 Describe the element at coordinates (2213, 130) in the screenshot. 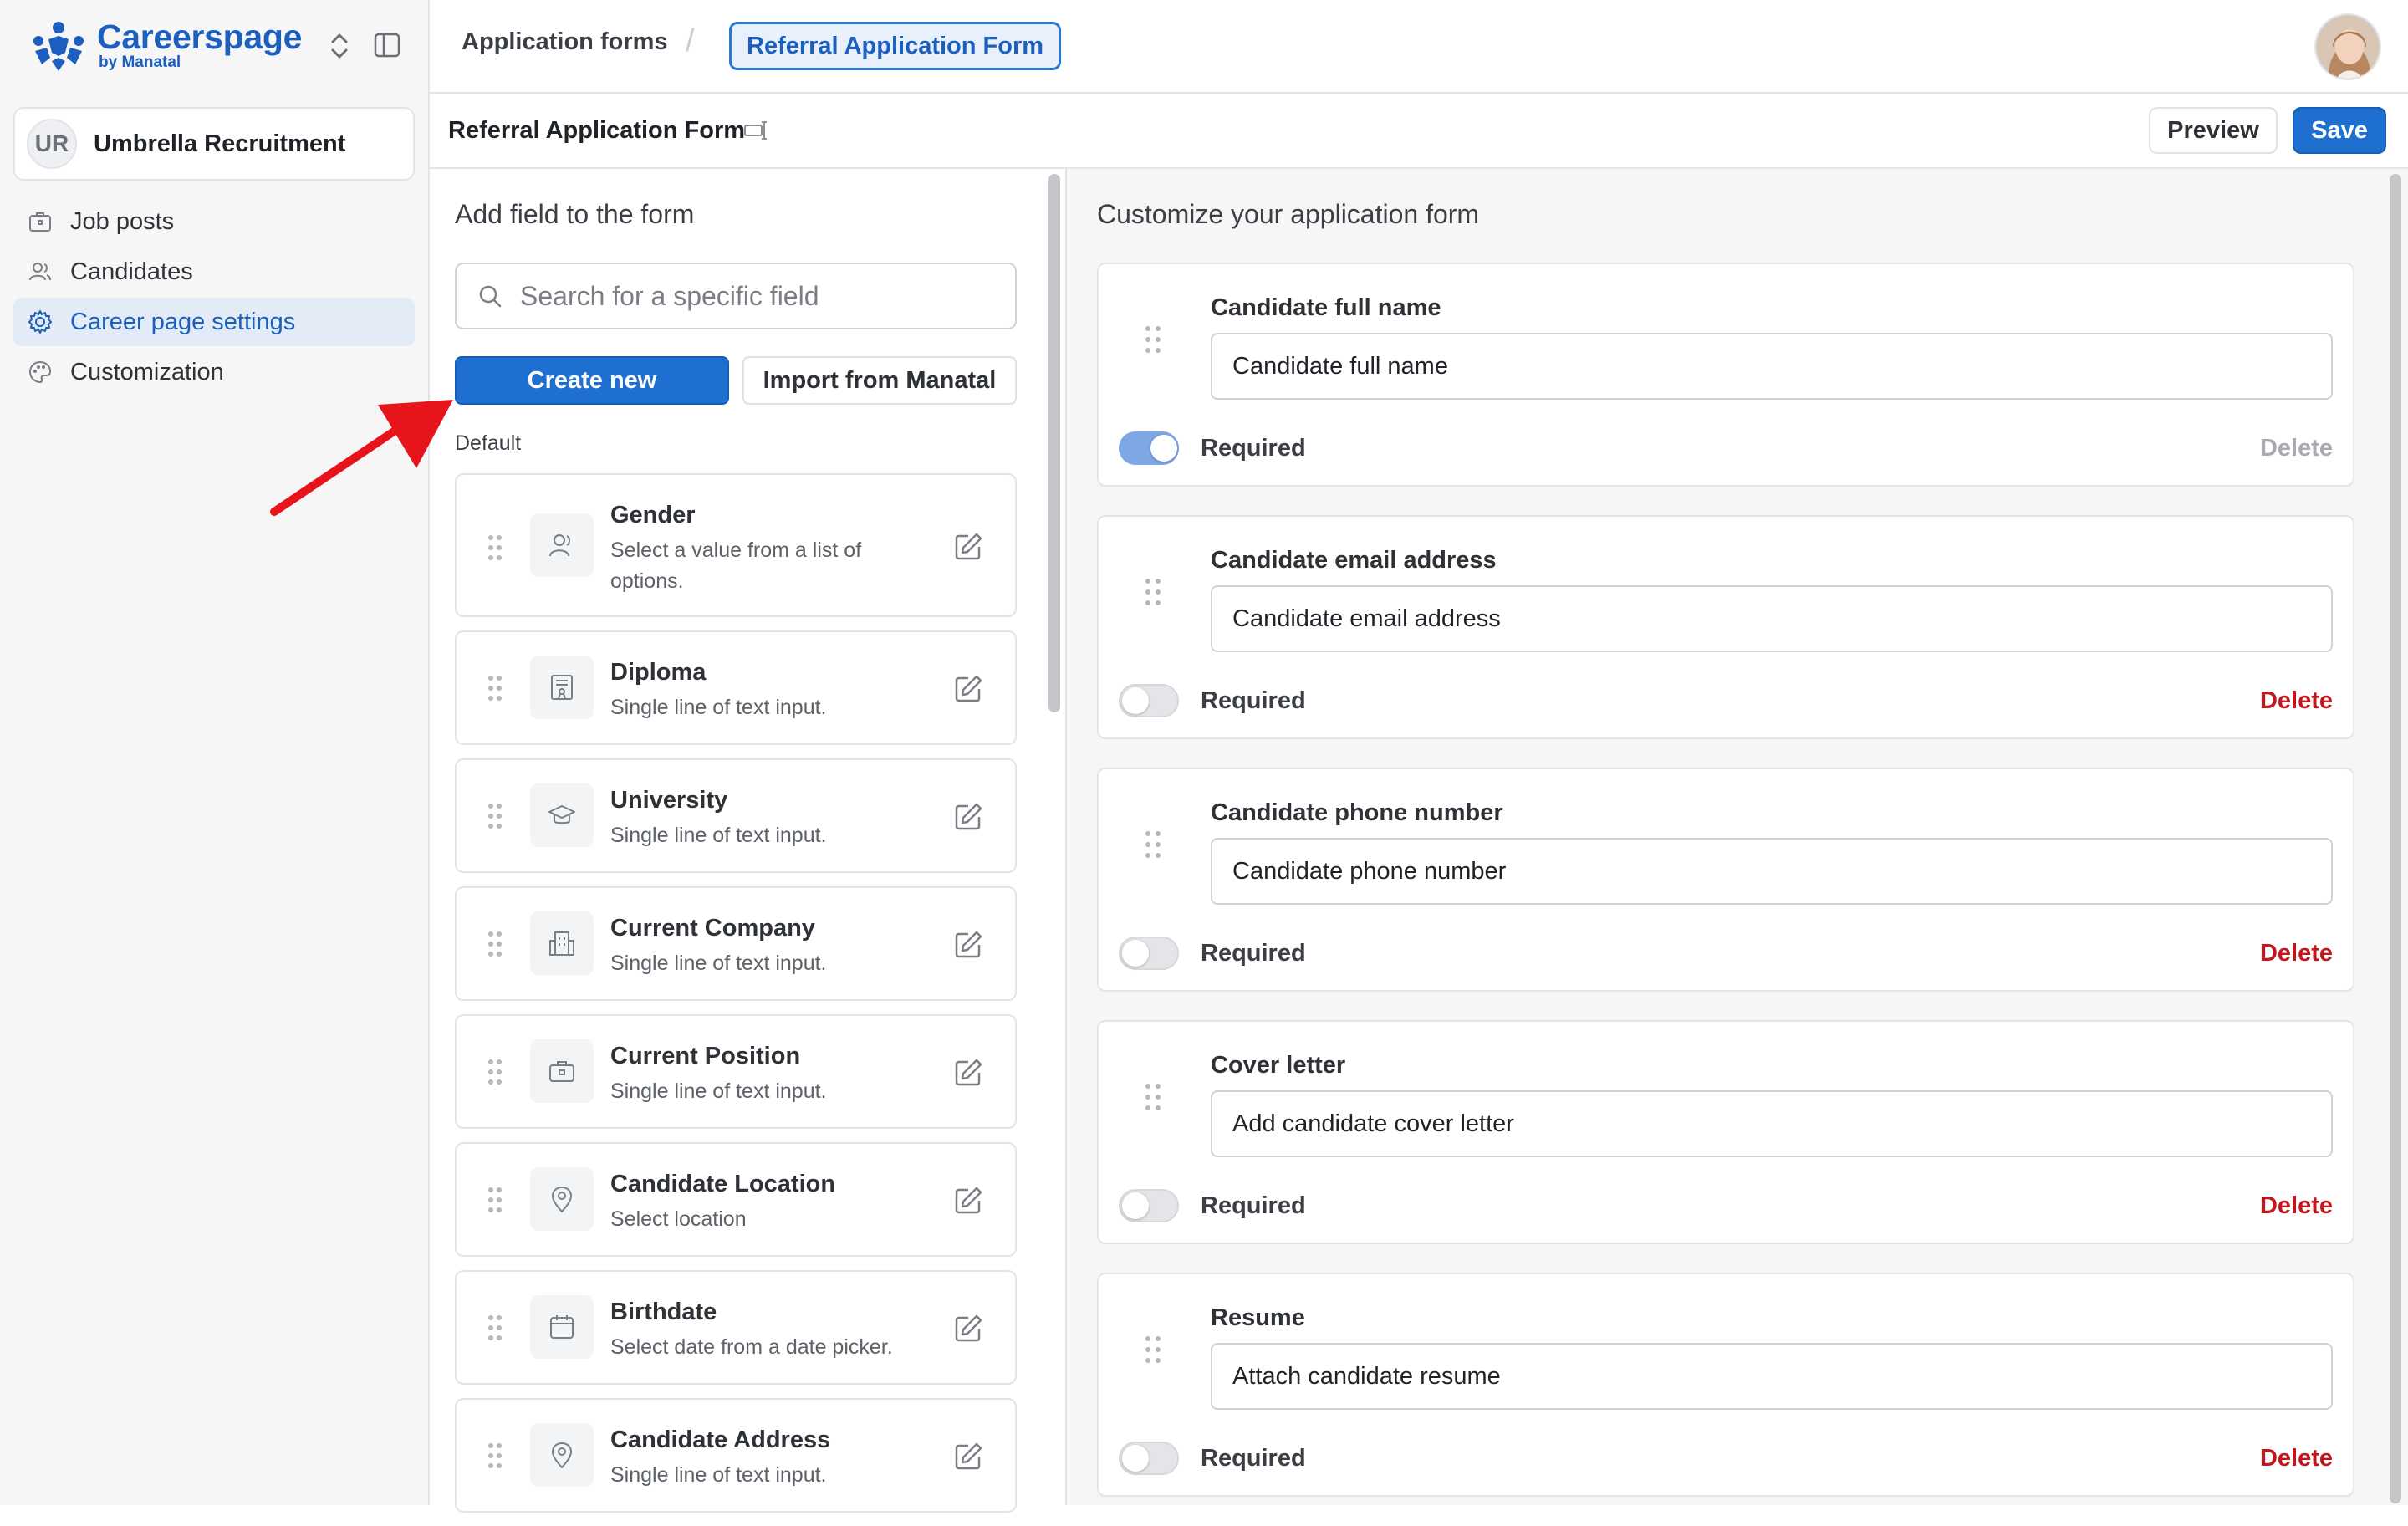

I see `preview-button: Preview` at that location.